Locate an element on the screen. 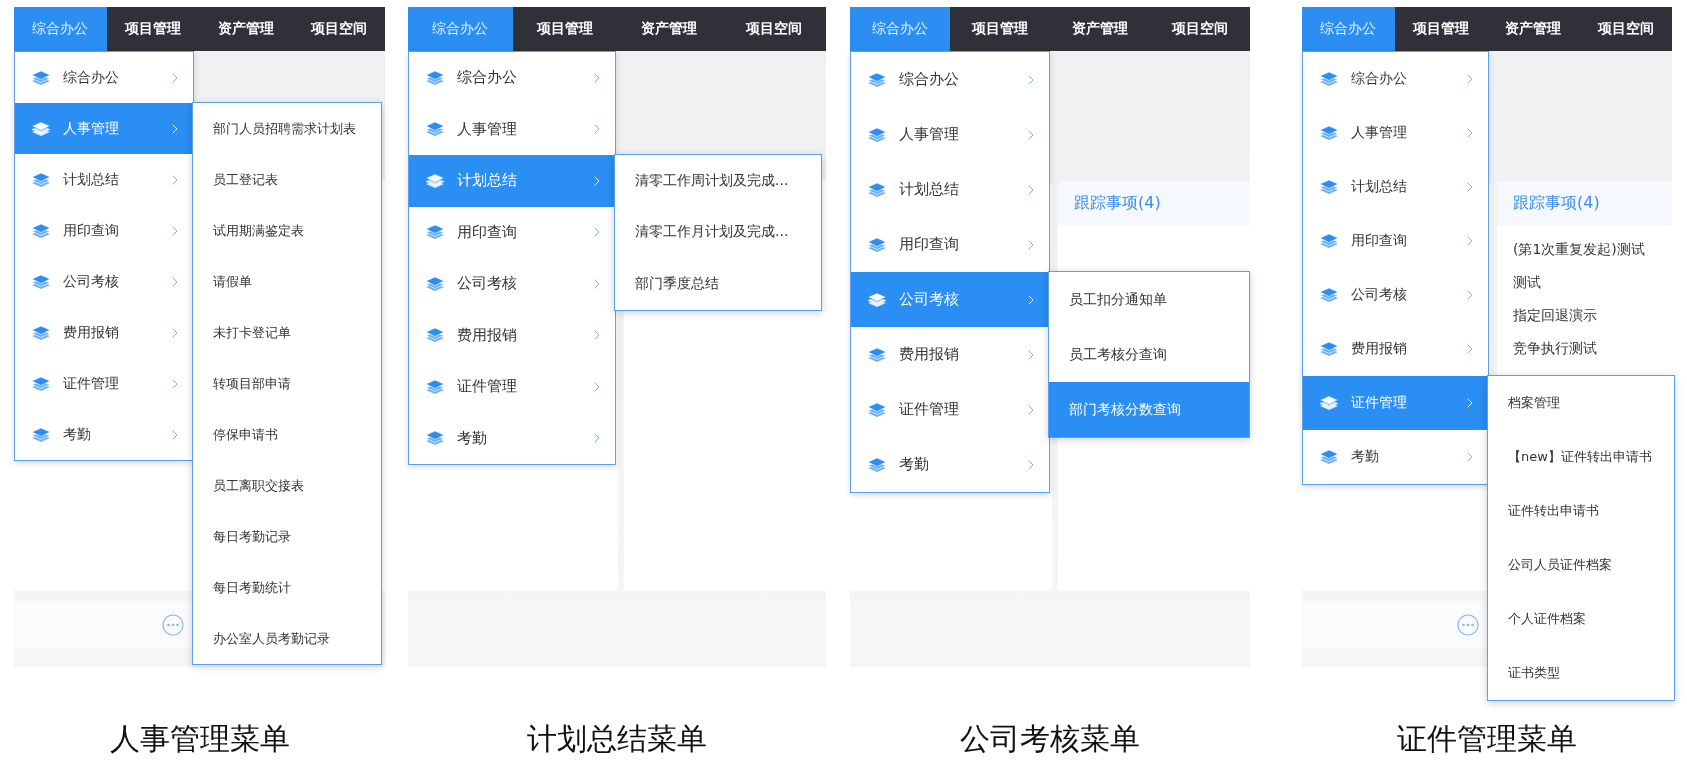 This screenshot has width=1687, height=784. submenu-item: 员工扣分通知单 is located at coordinates (1149, 299).